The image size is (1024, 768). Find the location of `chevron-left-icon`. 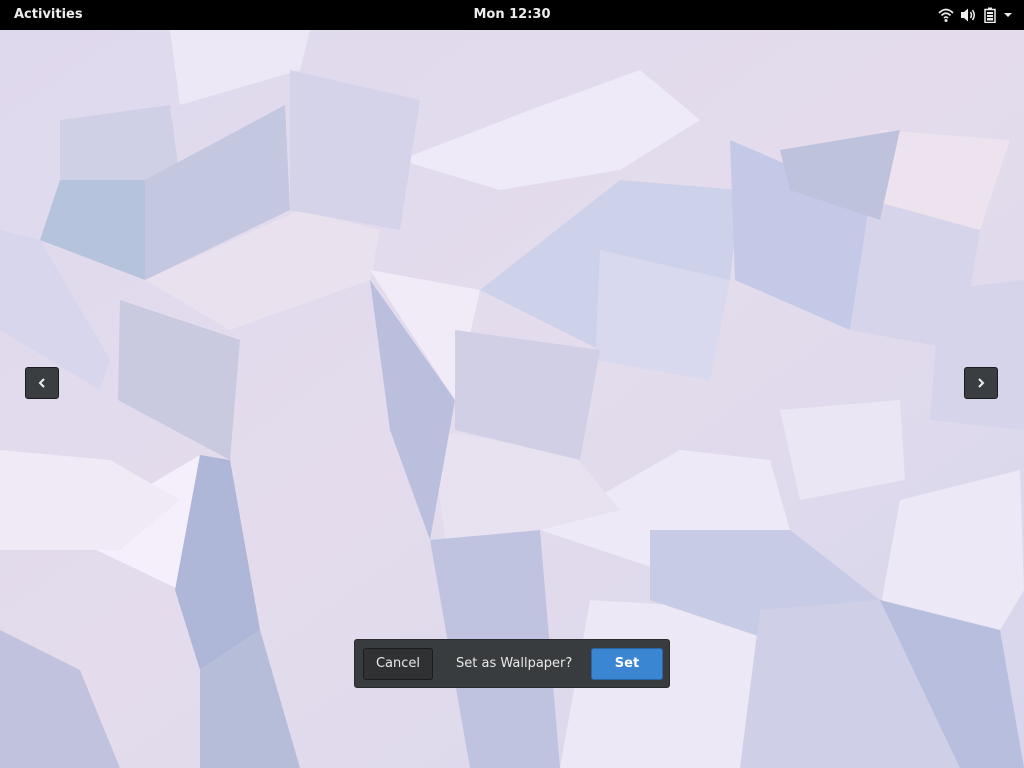

chevron-left-icon is located at coordinates (41, 383).